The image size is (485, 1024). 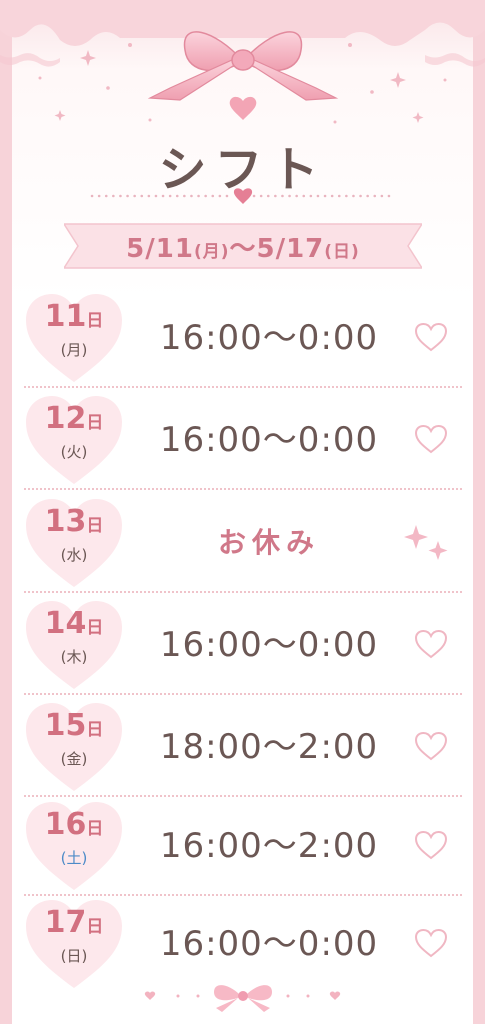 What do you see at coordinates (65, 824) in the screenshot?
I see `day-number: 16` at bounding box center [65, 824].